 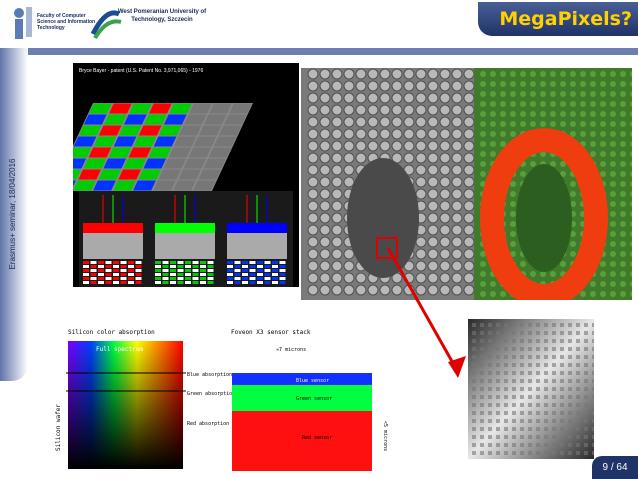 What do you see at coordinates (333, 51) in the screenshot?
I see `top-bar` at bounding box center [333, 51].